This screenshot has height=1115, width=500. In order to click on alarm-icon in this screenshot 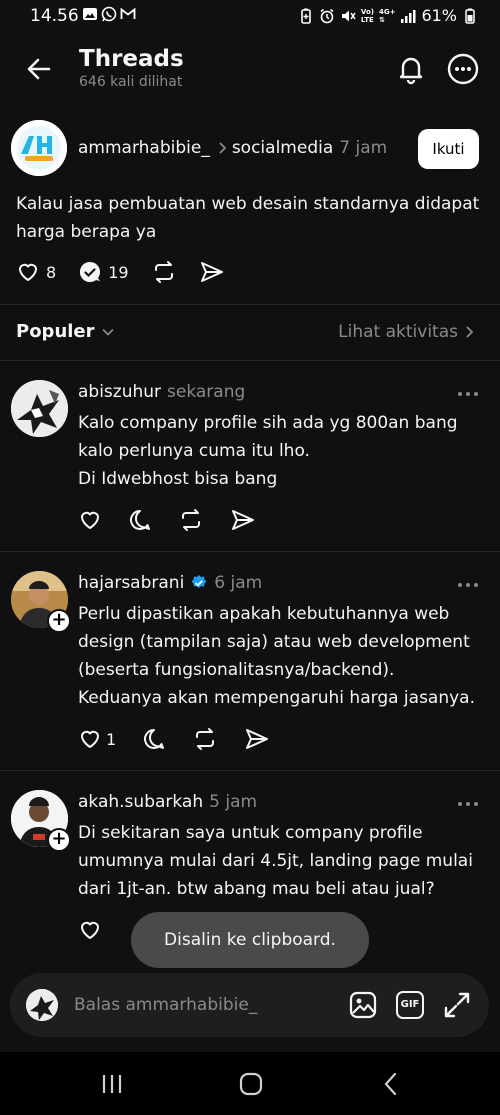, I will do `click(327, 15)`.